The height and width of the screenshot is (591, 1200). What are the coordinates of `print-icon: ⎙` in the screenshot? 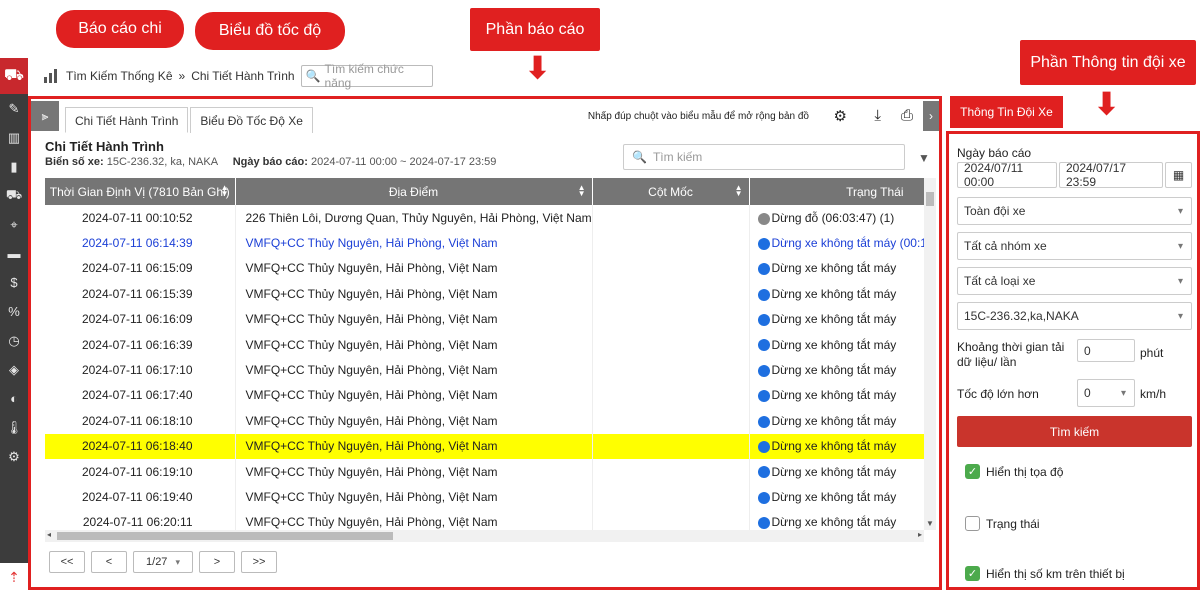 It's located at (907, 115).